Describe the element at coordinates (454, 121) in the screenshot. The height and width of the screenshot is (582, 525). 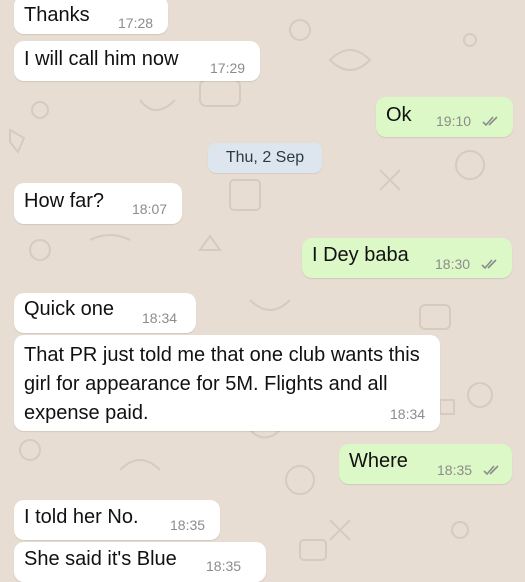
I see `message-timestamp: 19:10` at that location.